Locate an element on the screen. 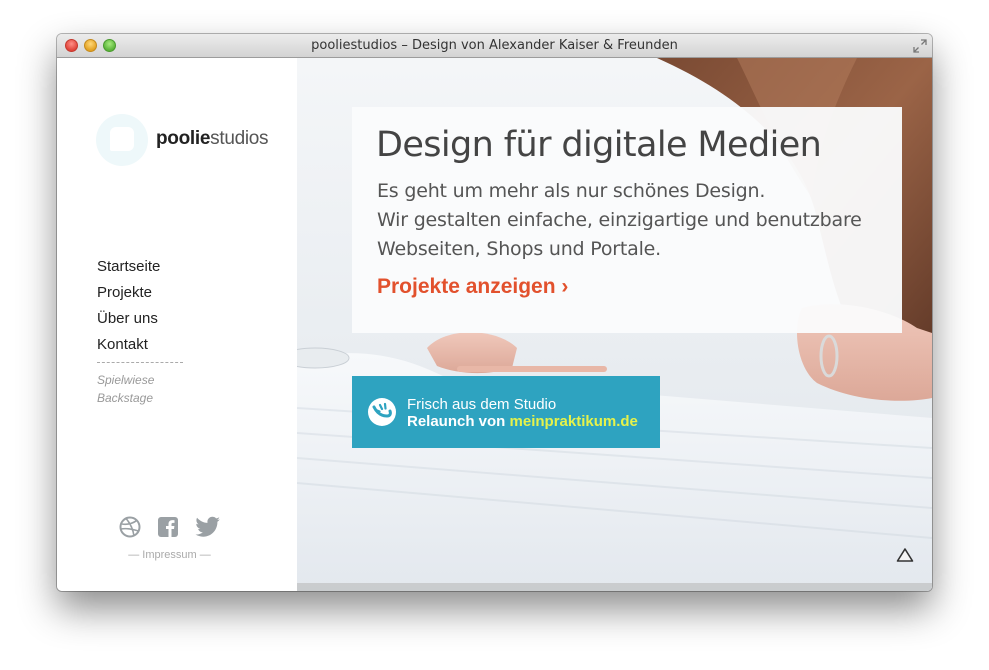  site-logo: pooliestudios is located at coordinates (212, 139).